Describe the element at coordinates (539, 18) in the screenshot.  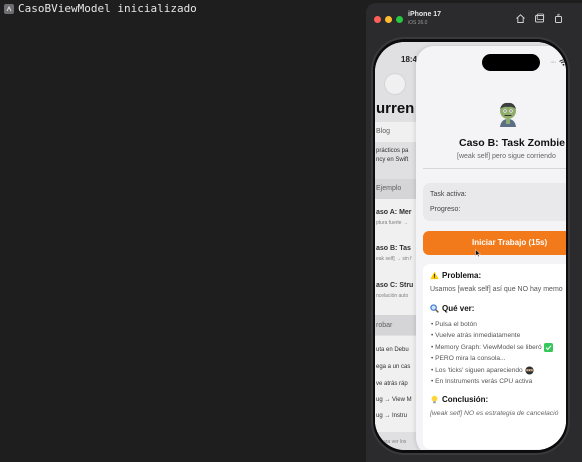
I see `screenshot-icon` at that location.